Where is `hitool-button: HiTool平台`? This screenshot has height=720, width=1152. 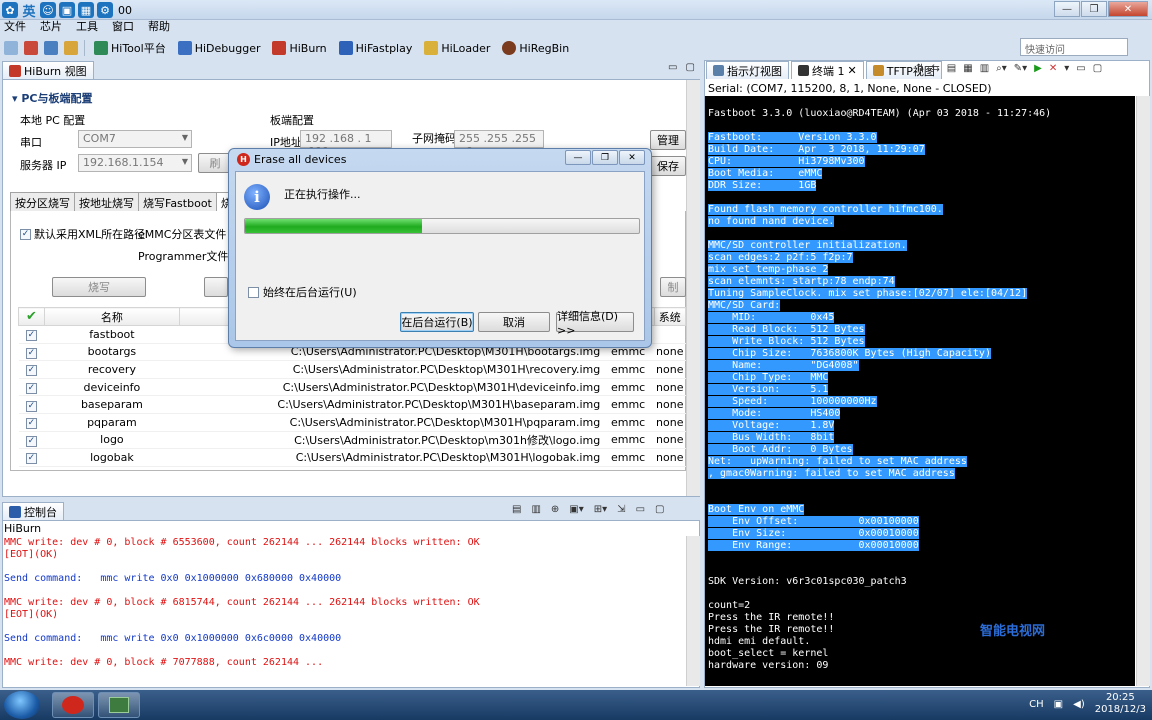 hitool-button: HiTool平台 is located at coordinates (130, 48).